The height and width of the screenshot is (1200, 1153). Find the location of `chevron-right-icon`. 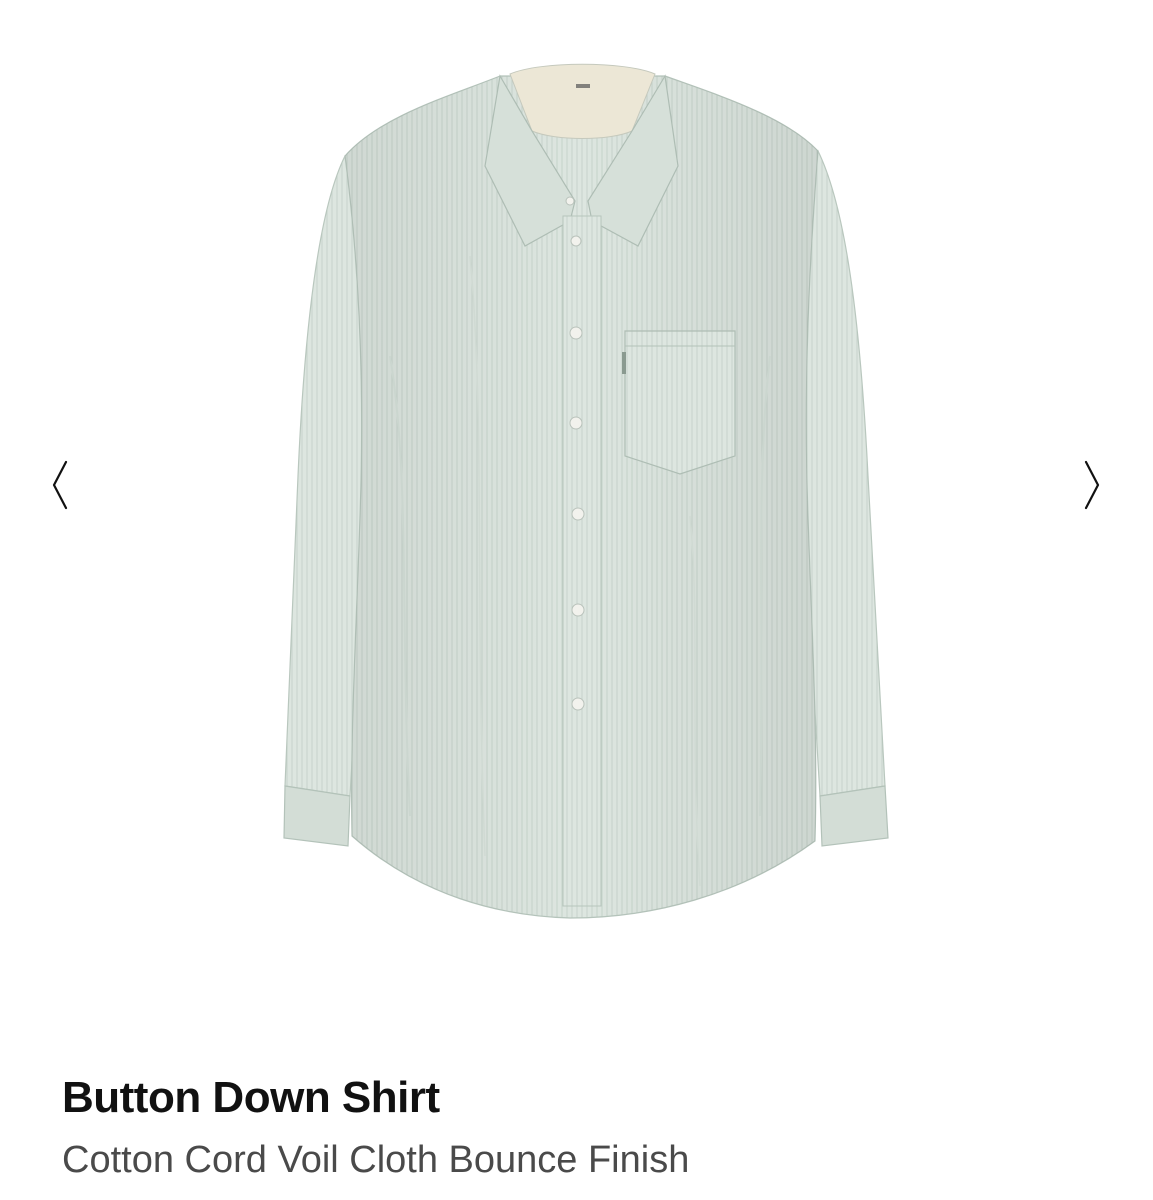

chevron-right-icon is located at coordinates (1092, 485).